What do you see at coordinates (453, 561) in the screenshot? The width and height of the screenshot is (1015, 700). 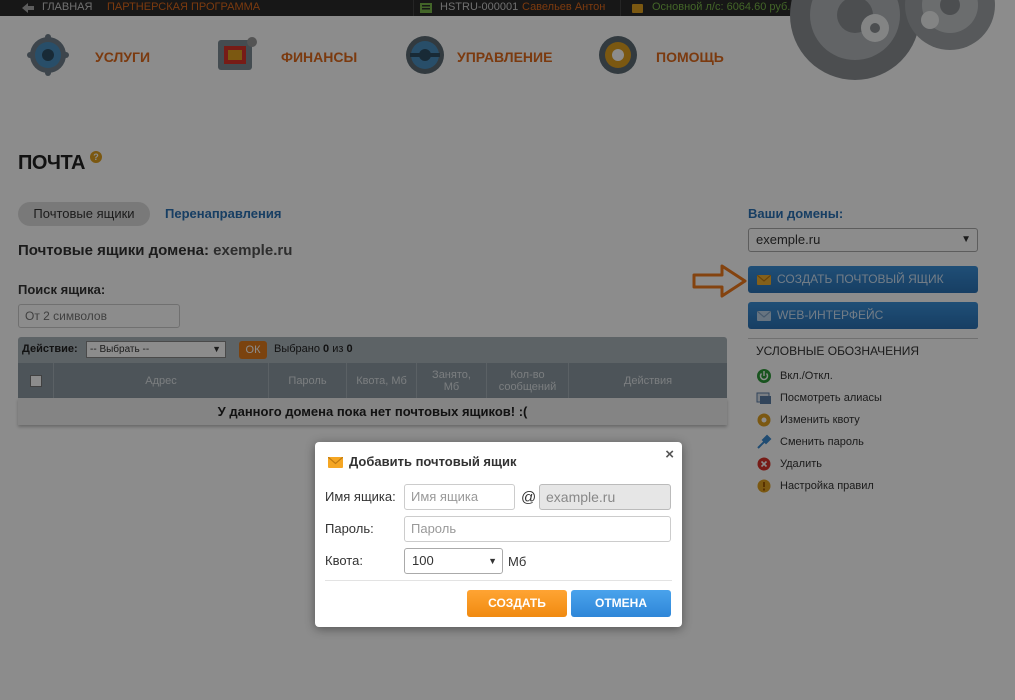 I see `quota-select: 100 ▼` at bounding box center [453, 561].